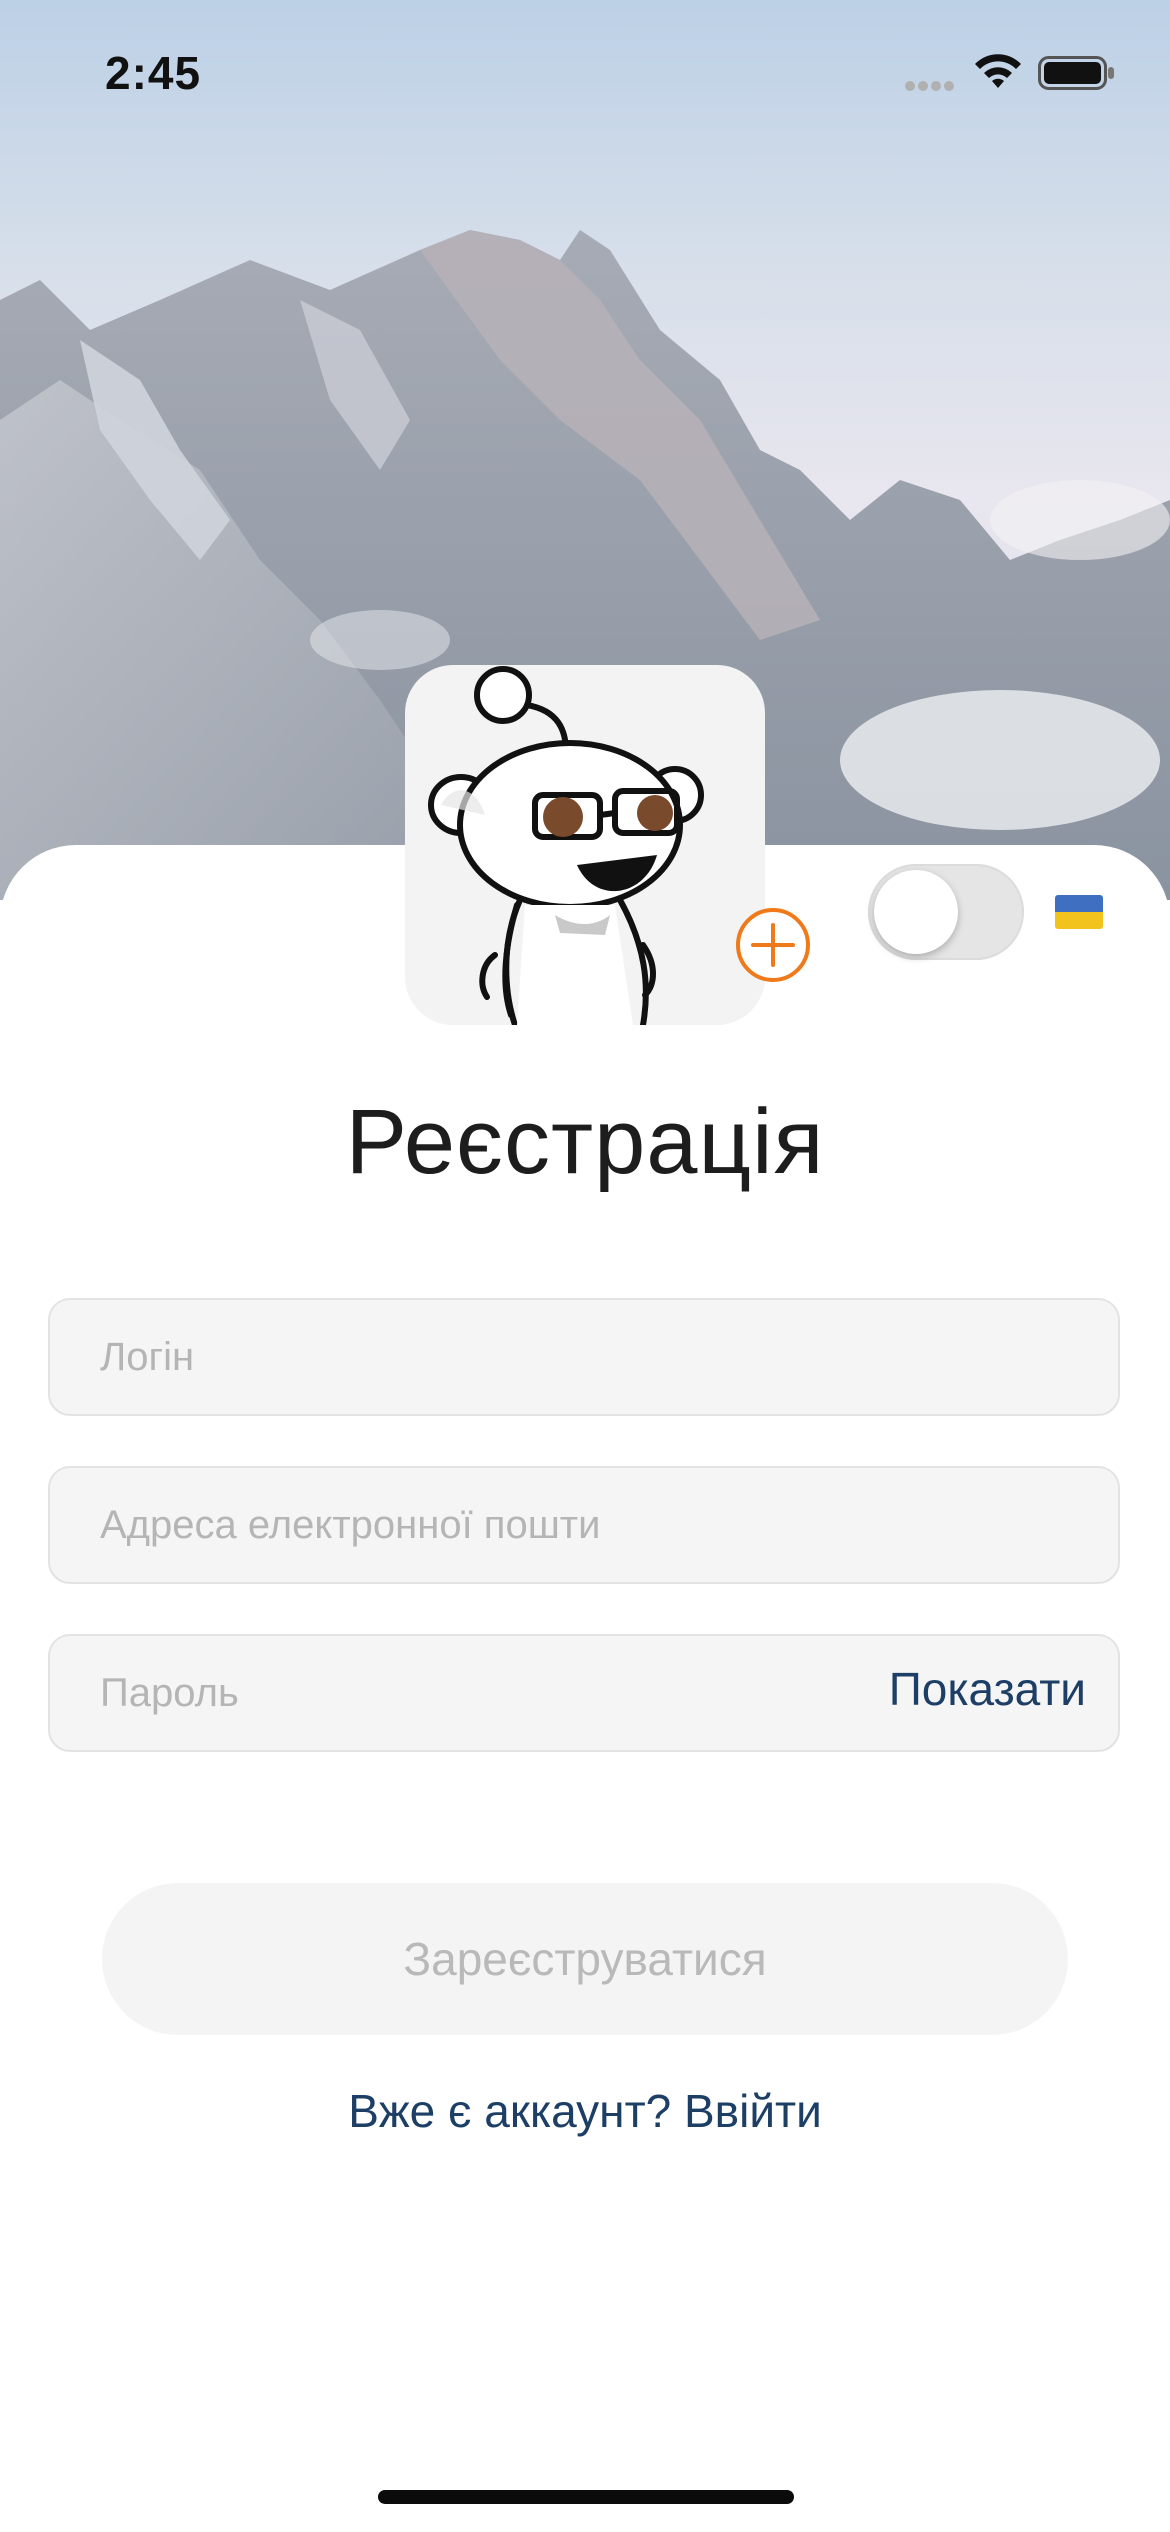  I want to click on status-bar: 2:45, so click(585, 70).